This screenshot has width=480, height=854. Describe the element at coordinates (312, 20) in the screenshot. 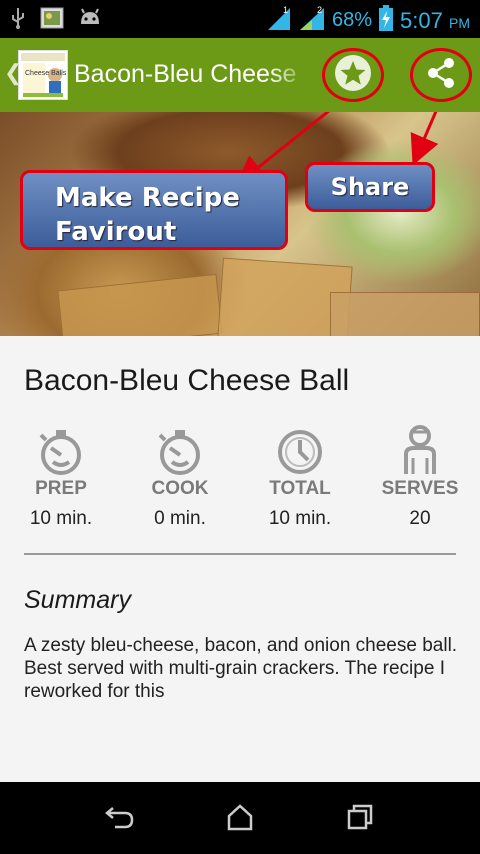

I see `signal-2-icon: 2` at that location.